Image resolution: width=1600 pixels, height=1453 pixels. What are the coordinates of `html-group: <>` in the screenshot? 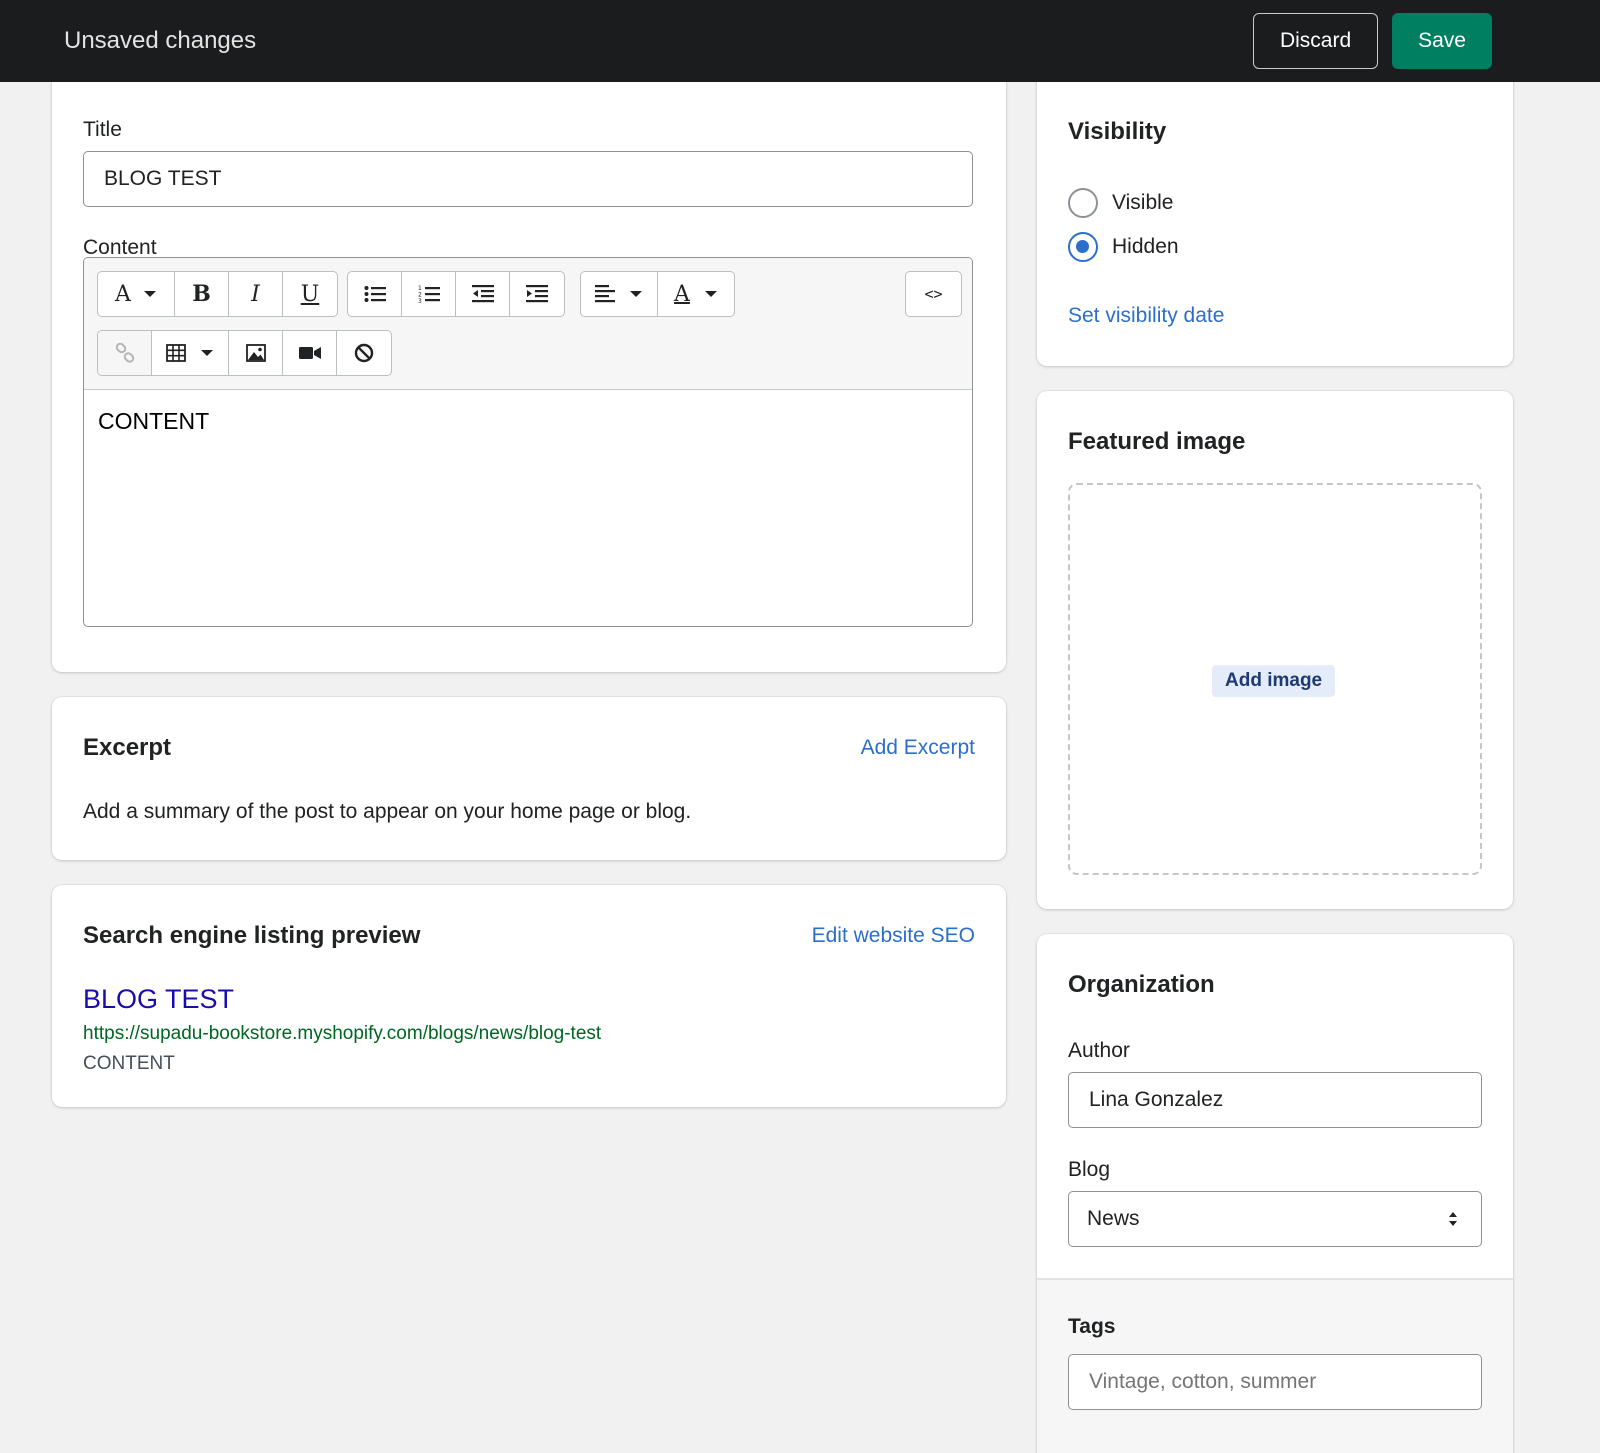 It's located at (933, 294).